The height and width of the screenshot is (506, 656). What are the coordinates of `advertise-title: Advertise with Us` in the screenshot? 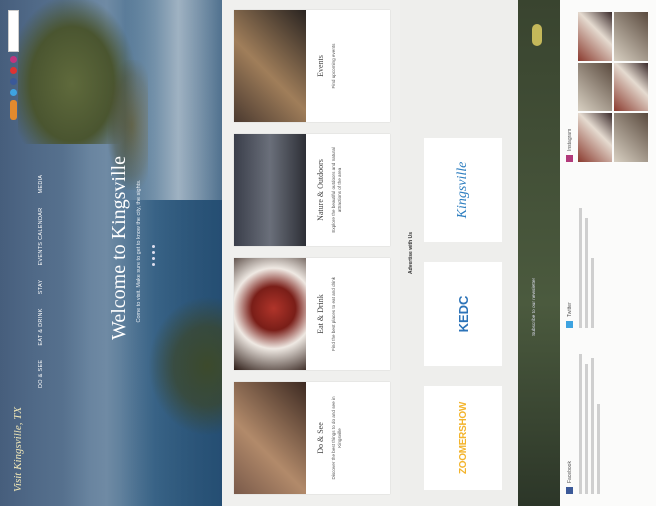 It's located at (411, 253).